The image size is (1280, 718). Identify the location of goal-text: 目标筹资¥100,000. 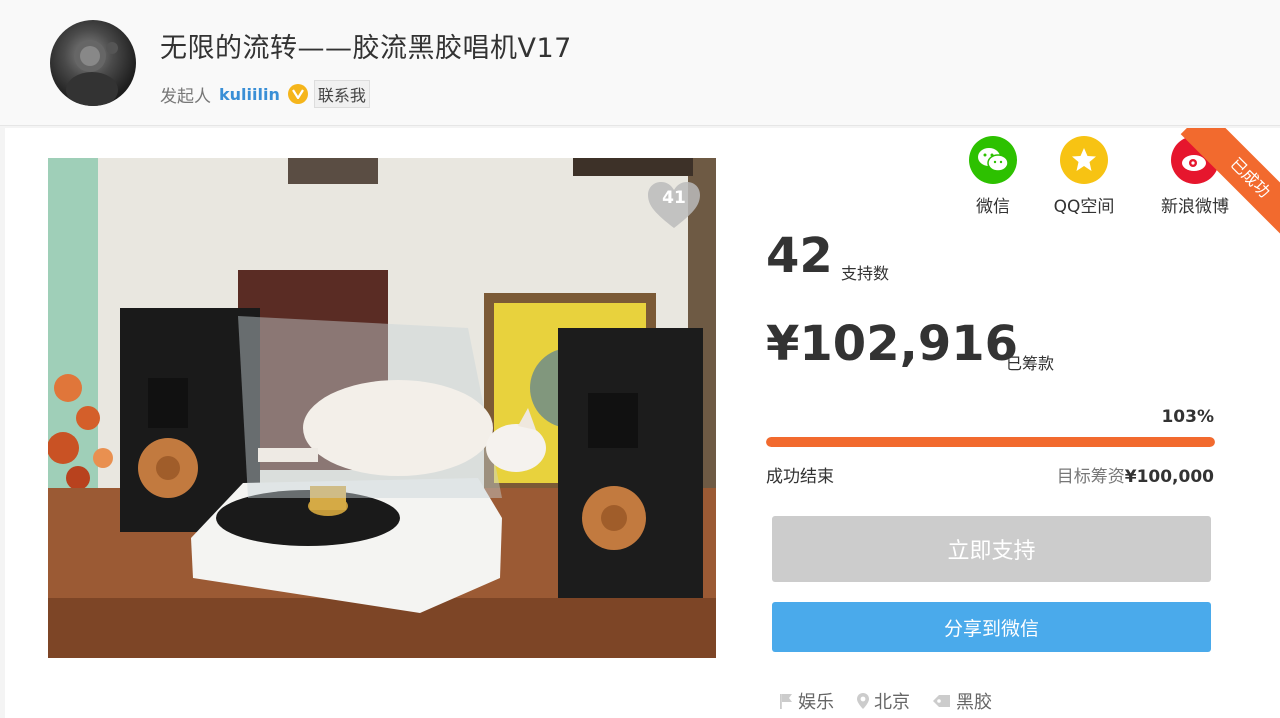
(1135, 474).